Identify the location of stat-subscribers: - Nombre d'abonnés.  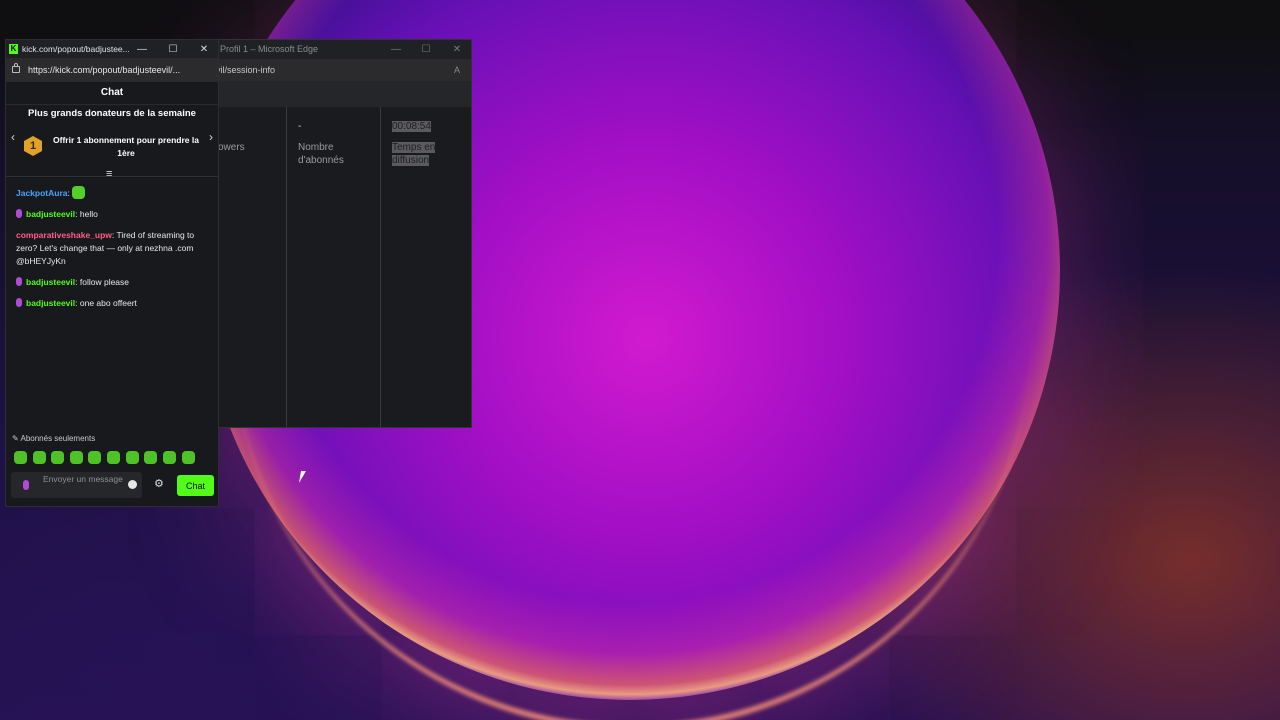
(336, 143).